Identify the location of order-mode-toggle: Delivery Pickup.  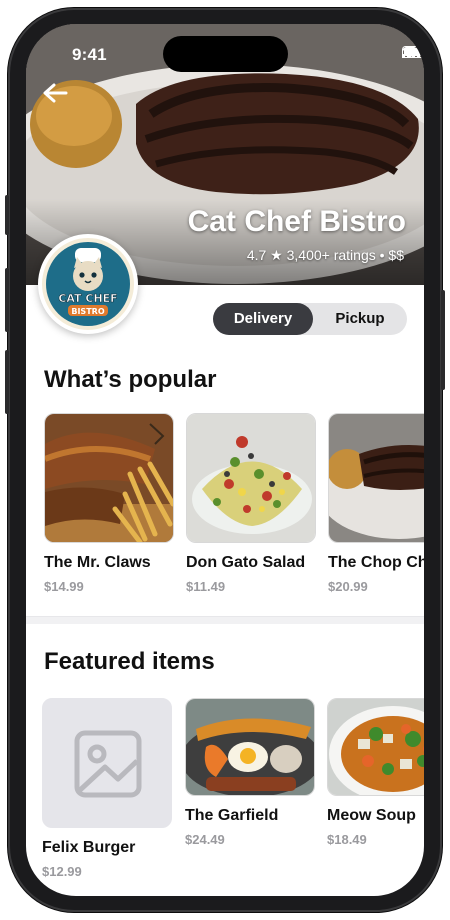
(310, 319).